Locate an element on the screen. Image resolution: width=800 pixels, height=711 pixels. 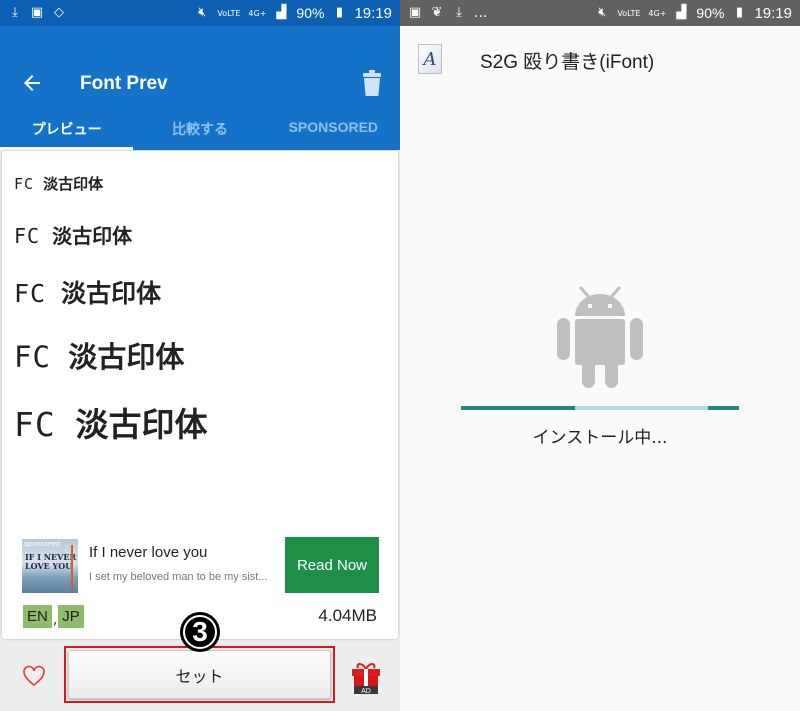
read-now-button: Read Now is located at coordinates (332, 565).